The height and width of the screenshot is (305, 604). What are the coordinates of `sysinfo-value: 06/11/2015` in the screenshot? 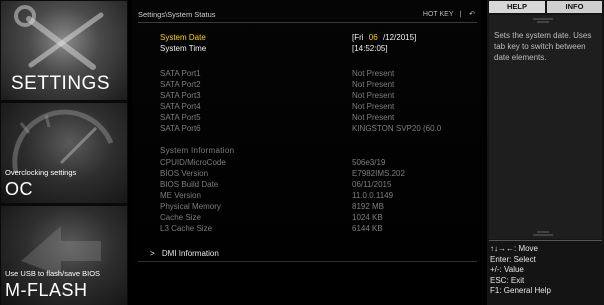 It's located at (372, 184).